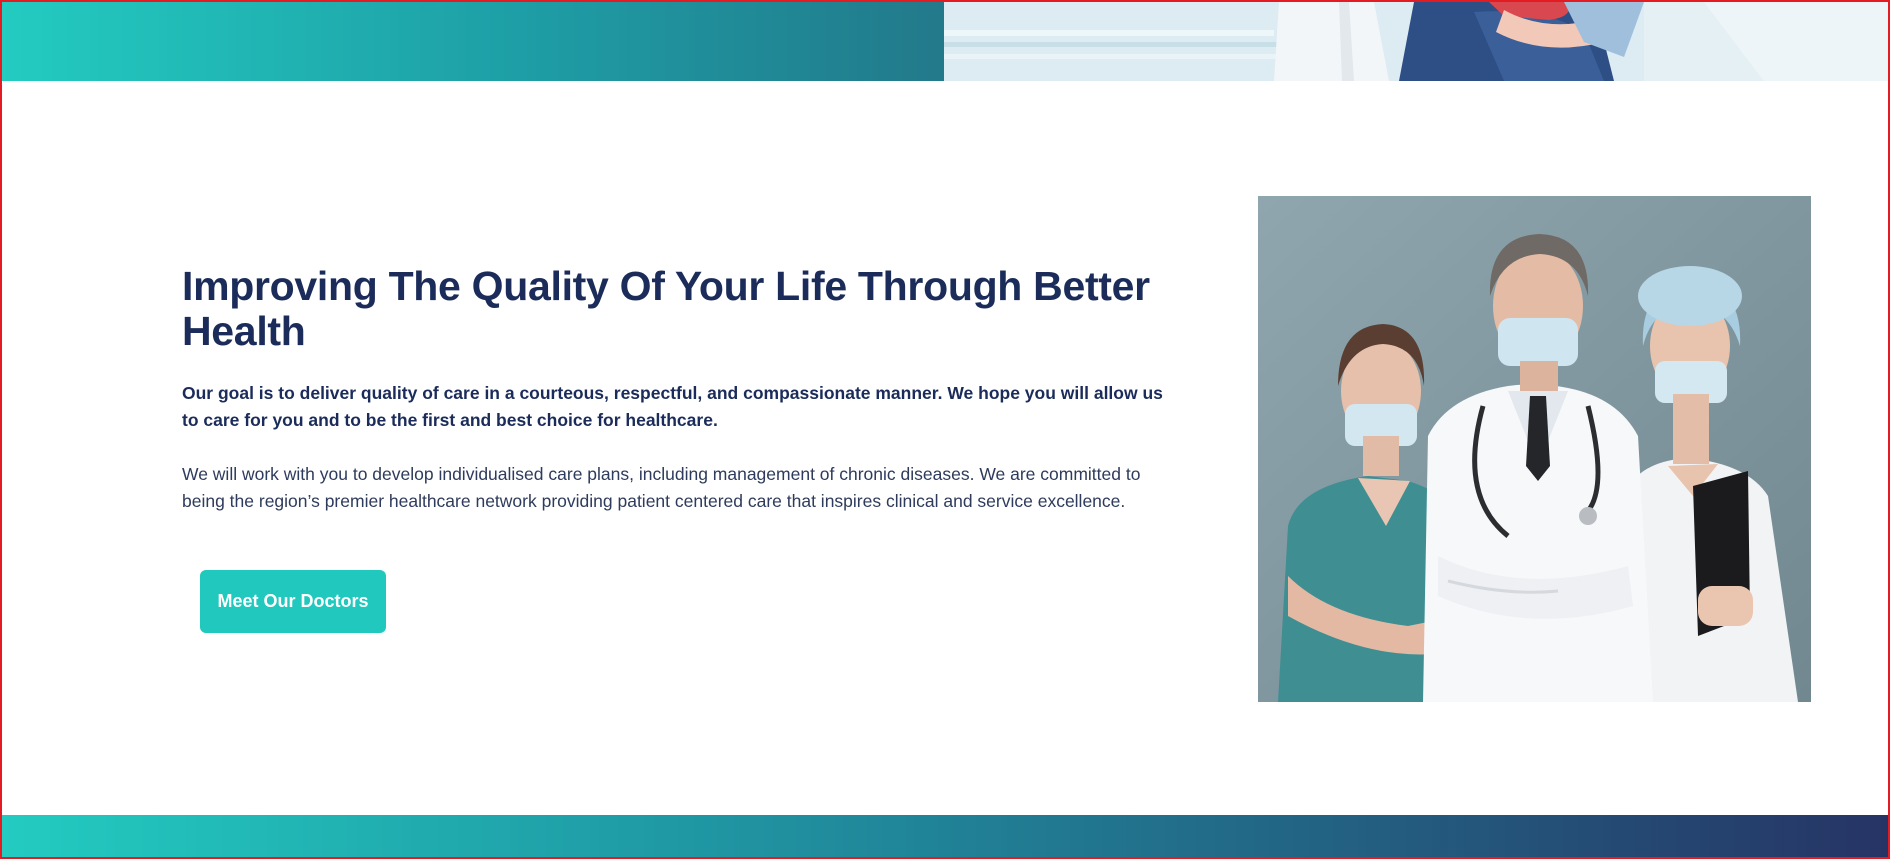 Image resolution: width=1890 pixels, height=859 pixels. I want to click on meet-our-doctors-button: Meet Our Doctors, so click(293, 601).